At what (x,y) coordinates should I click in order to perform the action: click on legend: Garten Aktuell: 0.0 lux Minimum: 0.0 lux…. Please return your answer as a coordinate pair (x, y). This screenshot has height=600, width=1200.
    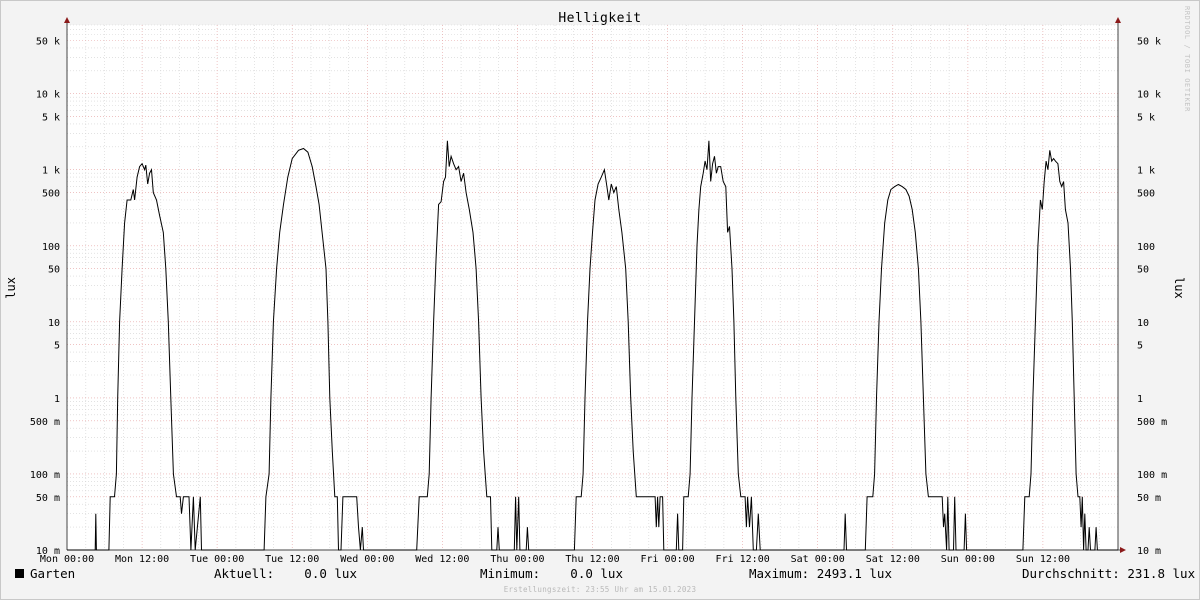
    Looking at the image, I should click on (600, 575).